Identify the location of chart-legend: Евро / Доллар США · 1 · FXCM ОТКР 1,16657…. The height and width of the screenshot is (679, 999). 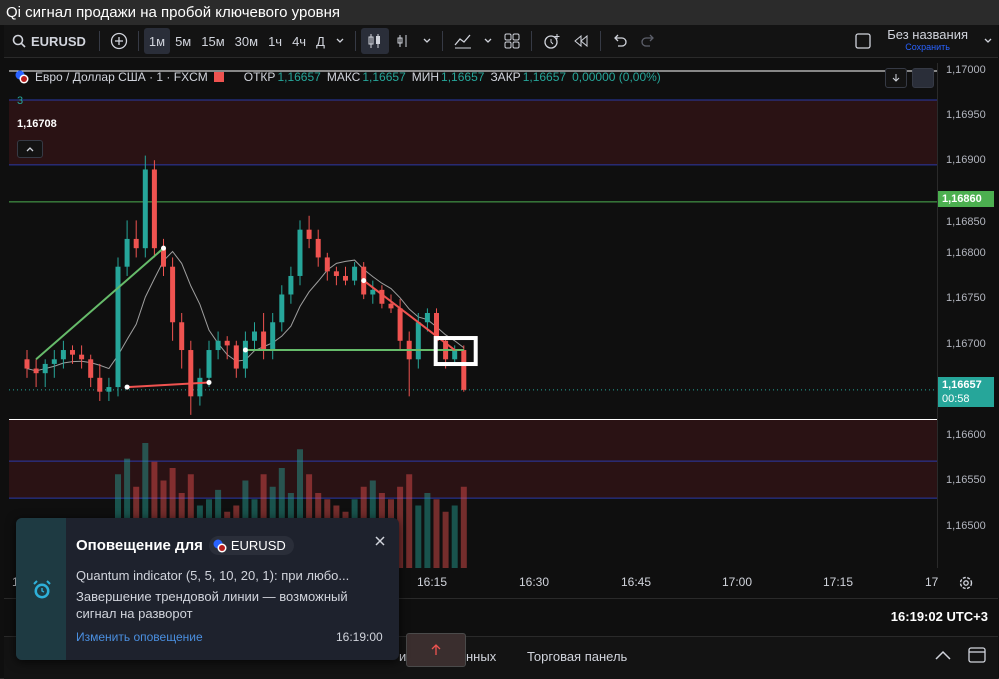
(338, 77).